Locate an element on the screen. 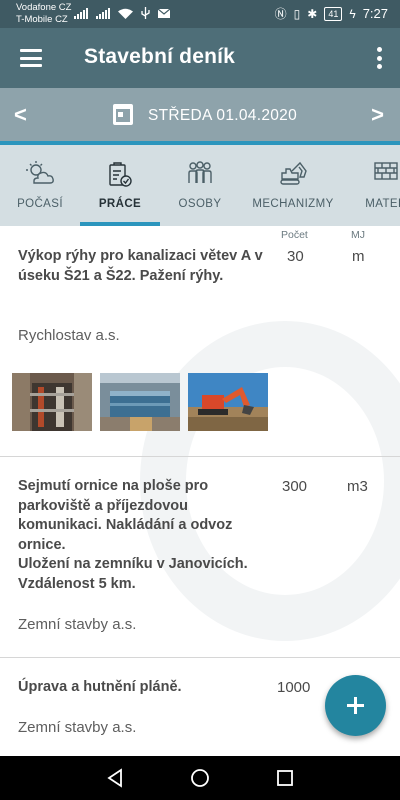  charging-icon: ϟ is located at coordinates (352, 13).